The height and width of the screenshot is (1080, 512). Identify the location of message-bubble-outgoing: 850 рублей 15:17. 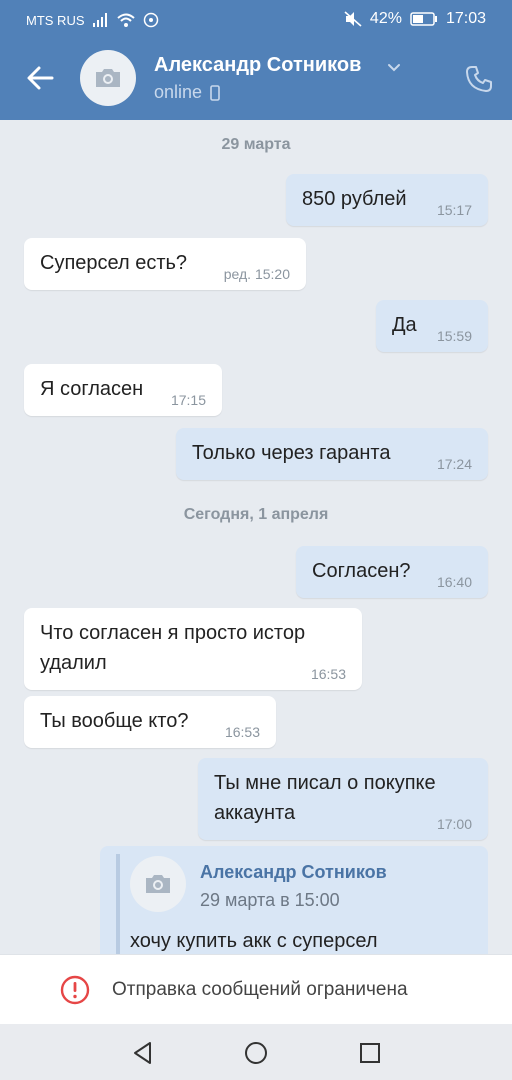
(387, 200).